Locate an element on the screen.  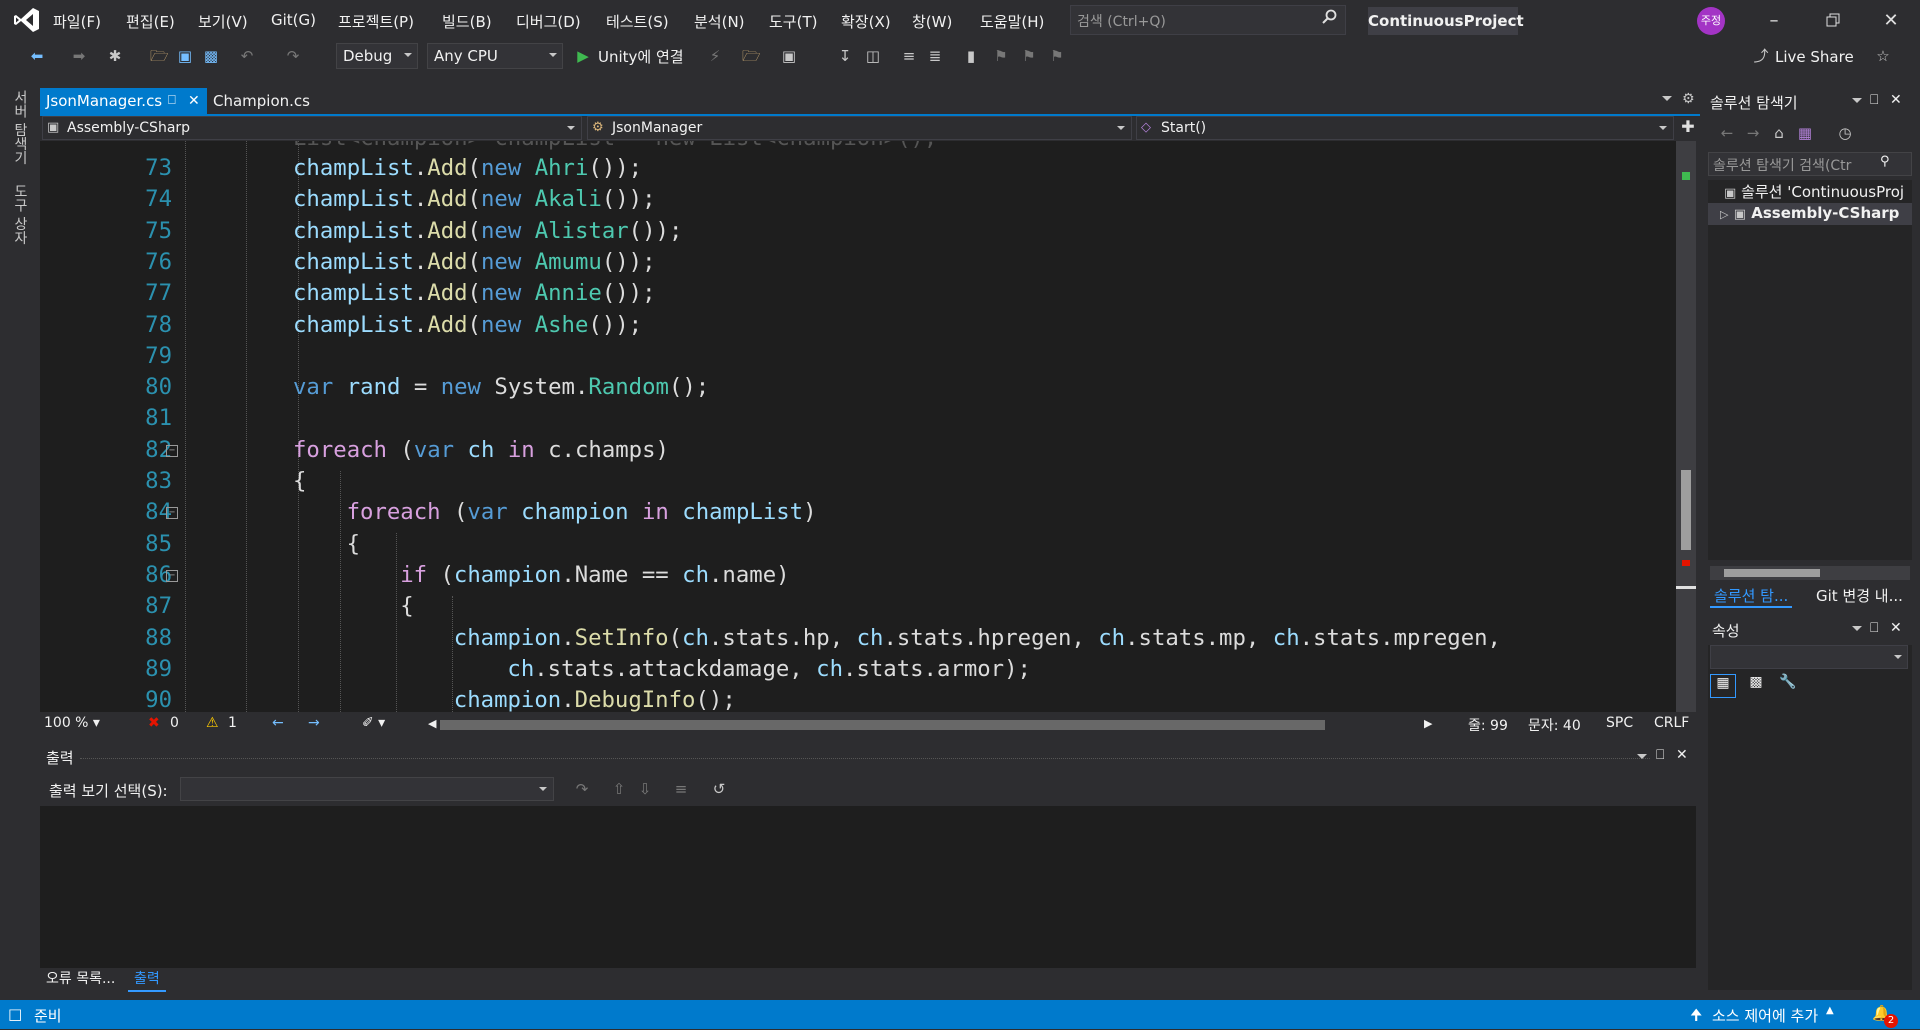
config-dropdown: Debug is located at coordinates (377, 56).